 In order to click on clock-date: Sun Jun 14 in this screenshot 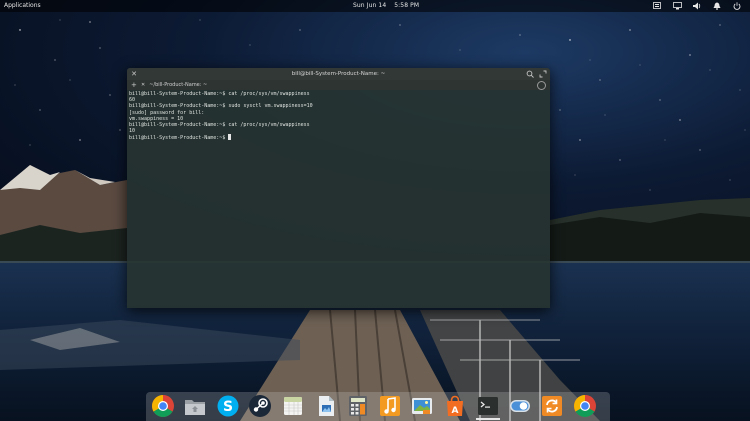, I will do `click(370, 5)`.